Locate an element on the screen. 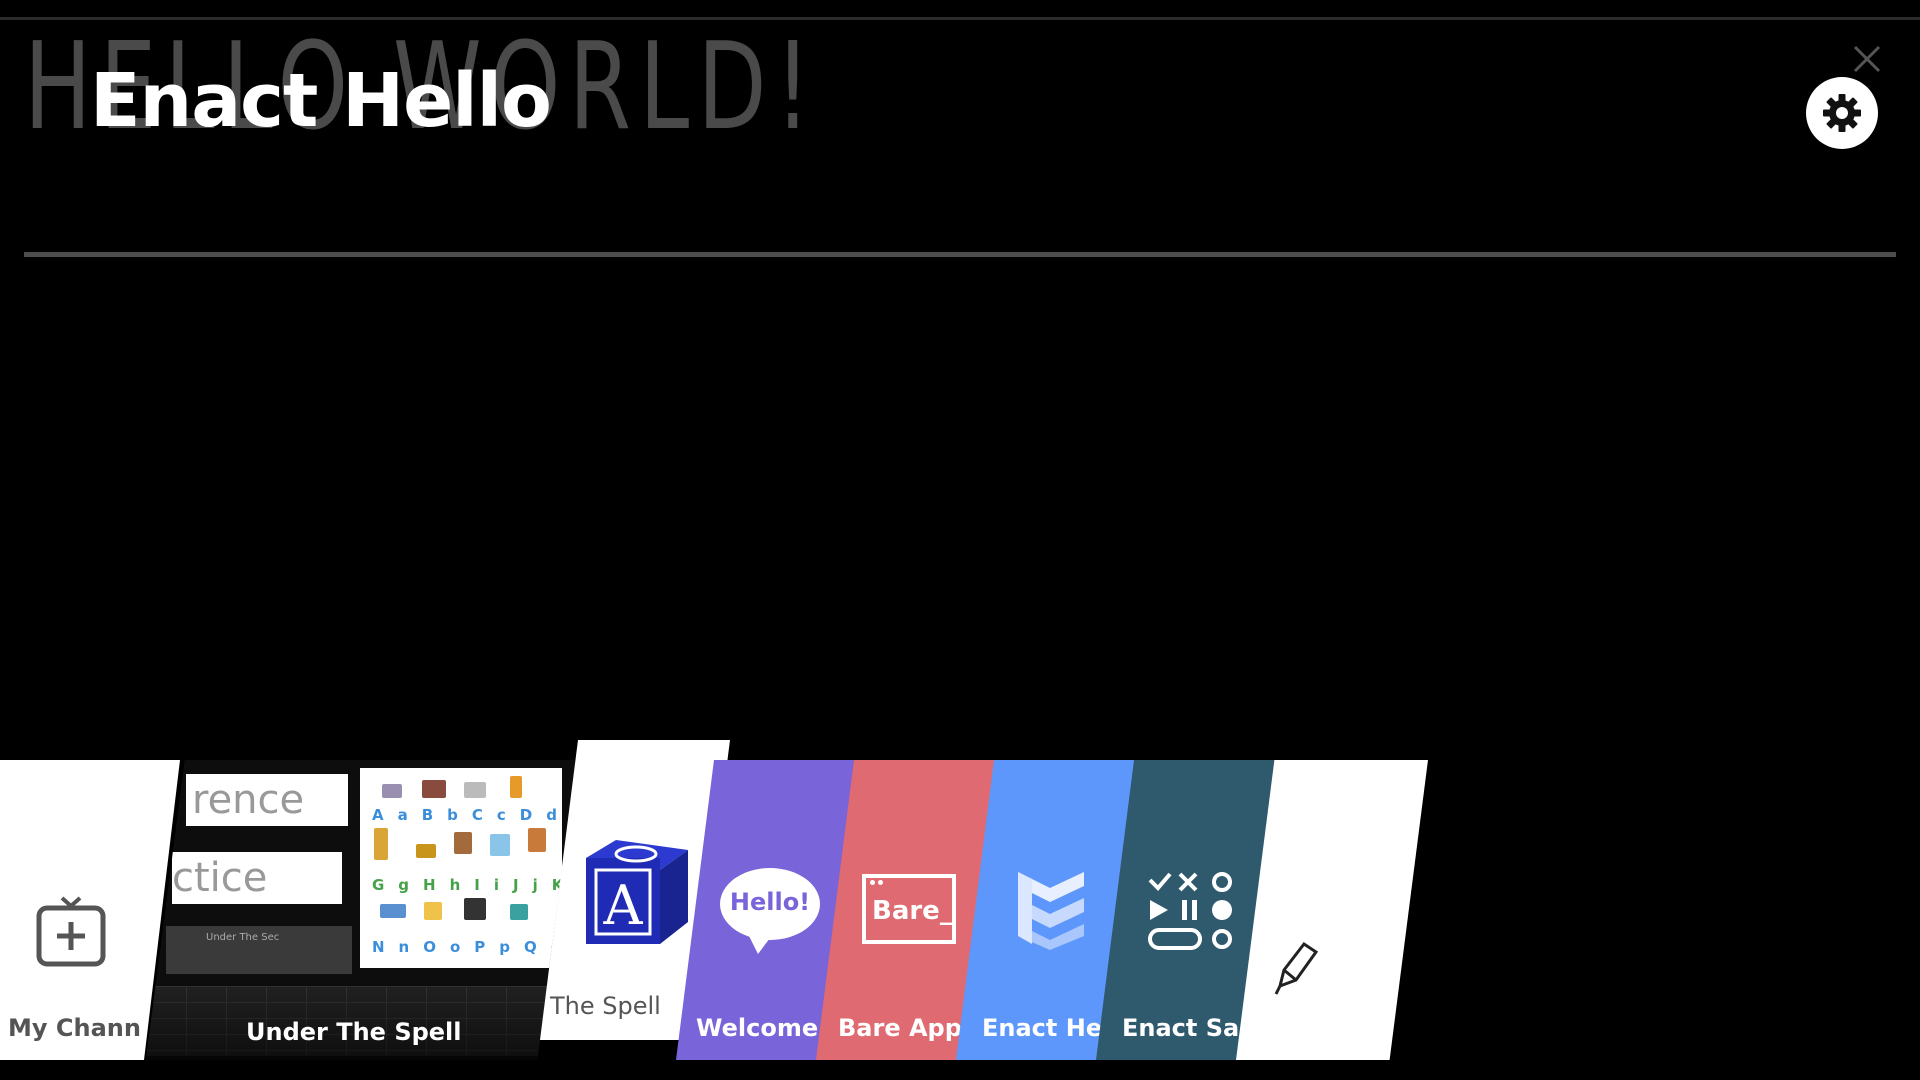 This screenshot has width=1920, height=1080. letter-block-icon: A is located at coordinates (637, 892).